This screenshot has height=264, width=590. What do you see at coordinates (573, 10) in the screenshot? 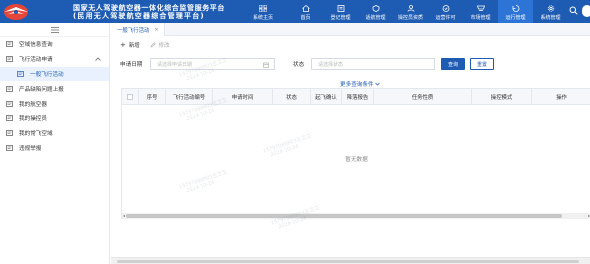
I see `search-icon` at bounding box center [573, 10].